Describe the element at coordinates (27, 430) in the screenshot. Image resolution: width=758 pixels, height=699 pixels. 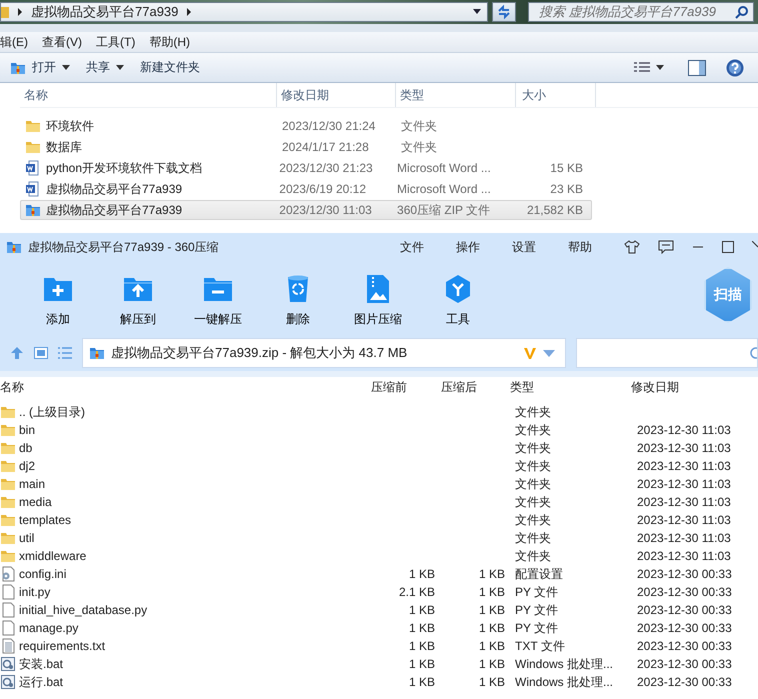
I see `file-name: bin` at that location.